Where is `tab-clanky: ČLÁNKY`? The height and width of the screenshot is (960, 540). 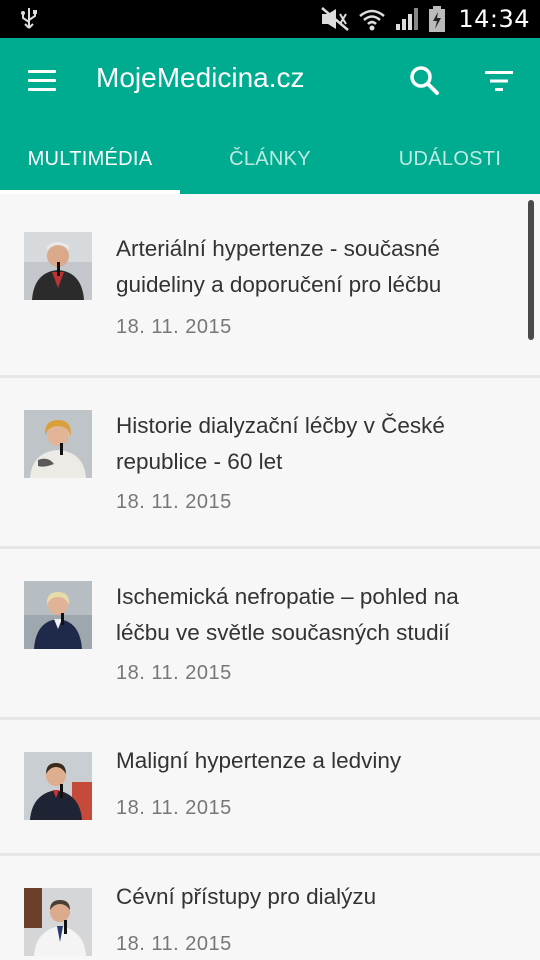
tab-clanky: ČLÁNKY is located at coordinates (270, 158).